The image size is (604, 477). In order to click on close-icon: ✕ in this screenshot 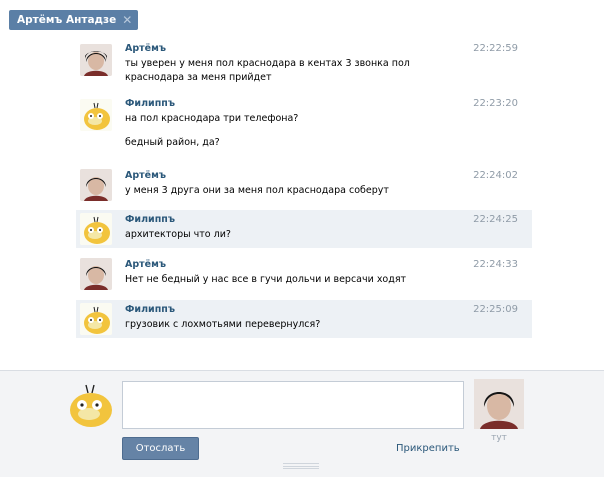, I will do `click(127, 20)`.